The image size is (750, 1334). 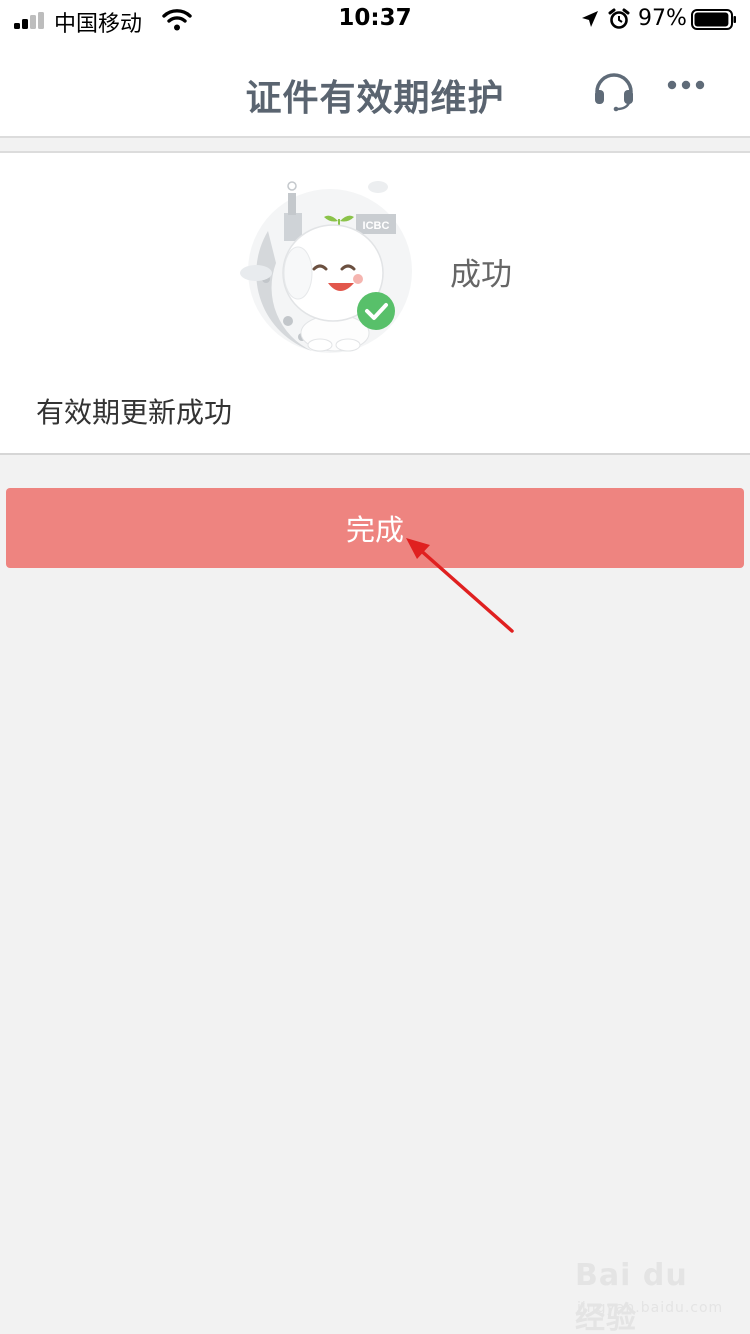 I want to click on headset-icon, so click(x=614, y=90).